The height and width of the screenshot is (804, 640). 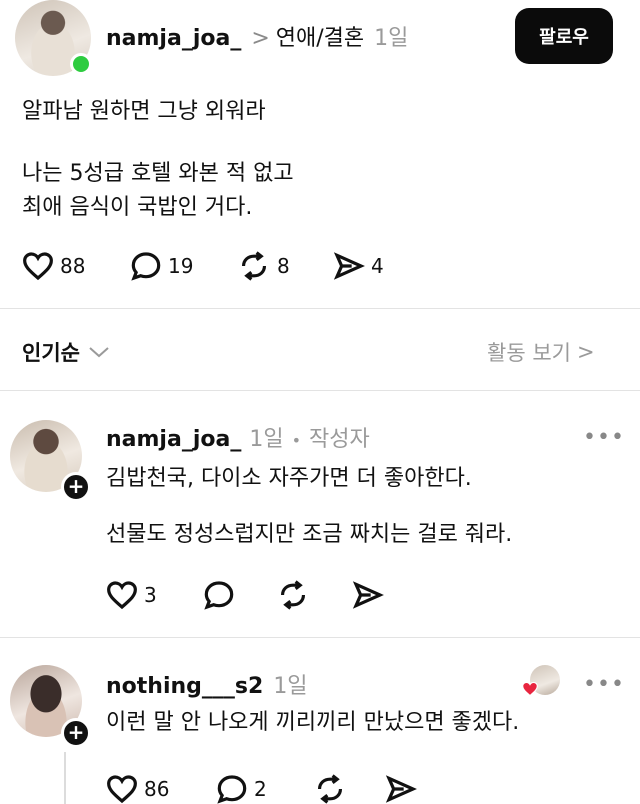 What do you see at coordinates (158, 173) in the screenshot?
I see `post-body-line1: 나는 5성급 호텔 와본 적 없고` at bounding box center [158, 173].